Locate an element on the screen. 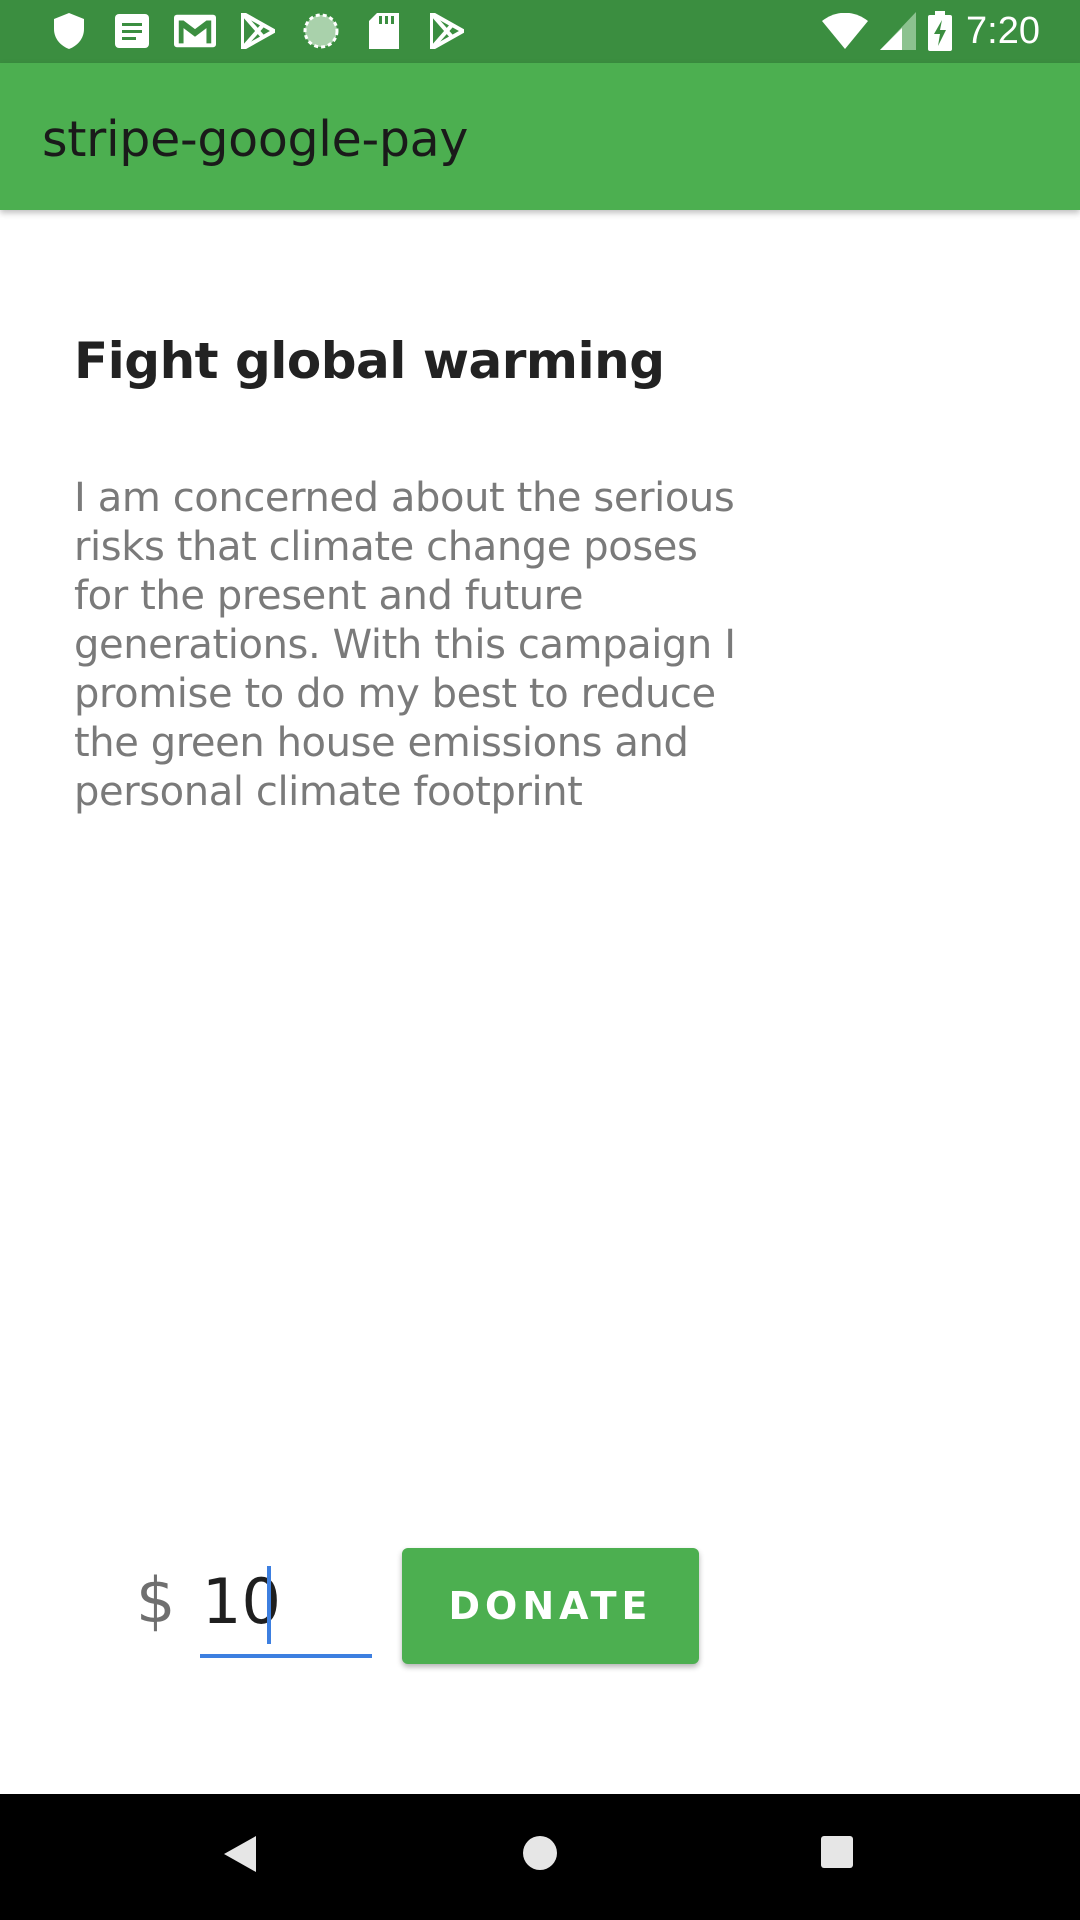 This screenshot has height=1920, width=1080. gmail-icon is located at coordinates (195, 31).